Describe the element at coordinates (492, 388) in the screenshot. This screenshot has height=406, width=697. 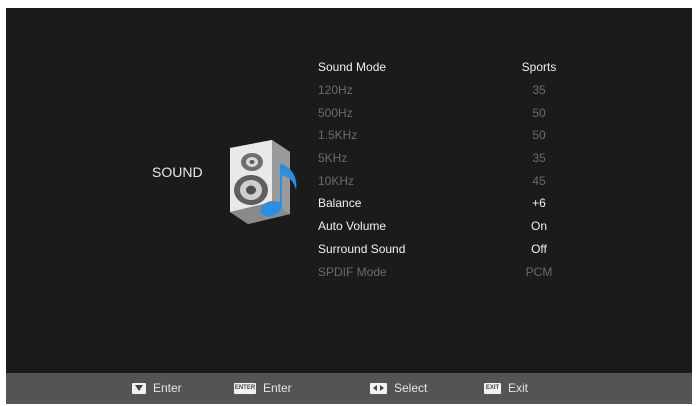
I see `exit-key-icon: EXIT` at that location.